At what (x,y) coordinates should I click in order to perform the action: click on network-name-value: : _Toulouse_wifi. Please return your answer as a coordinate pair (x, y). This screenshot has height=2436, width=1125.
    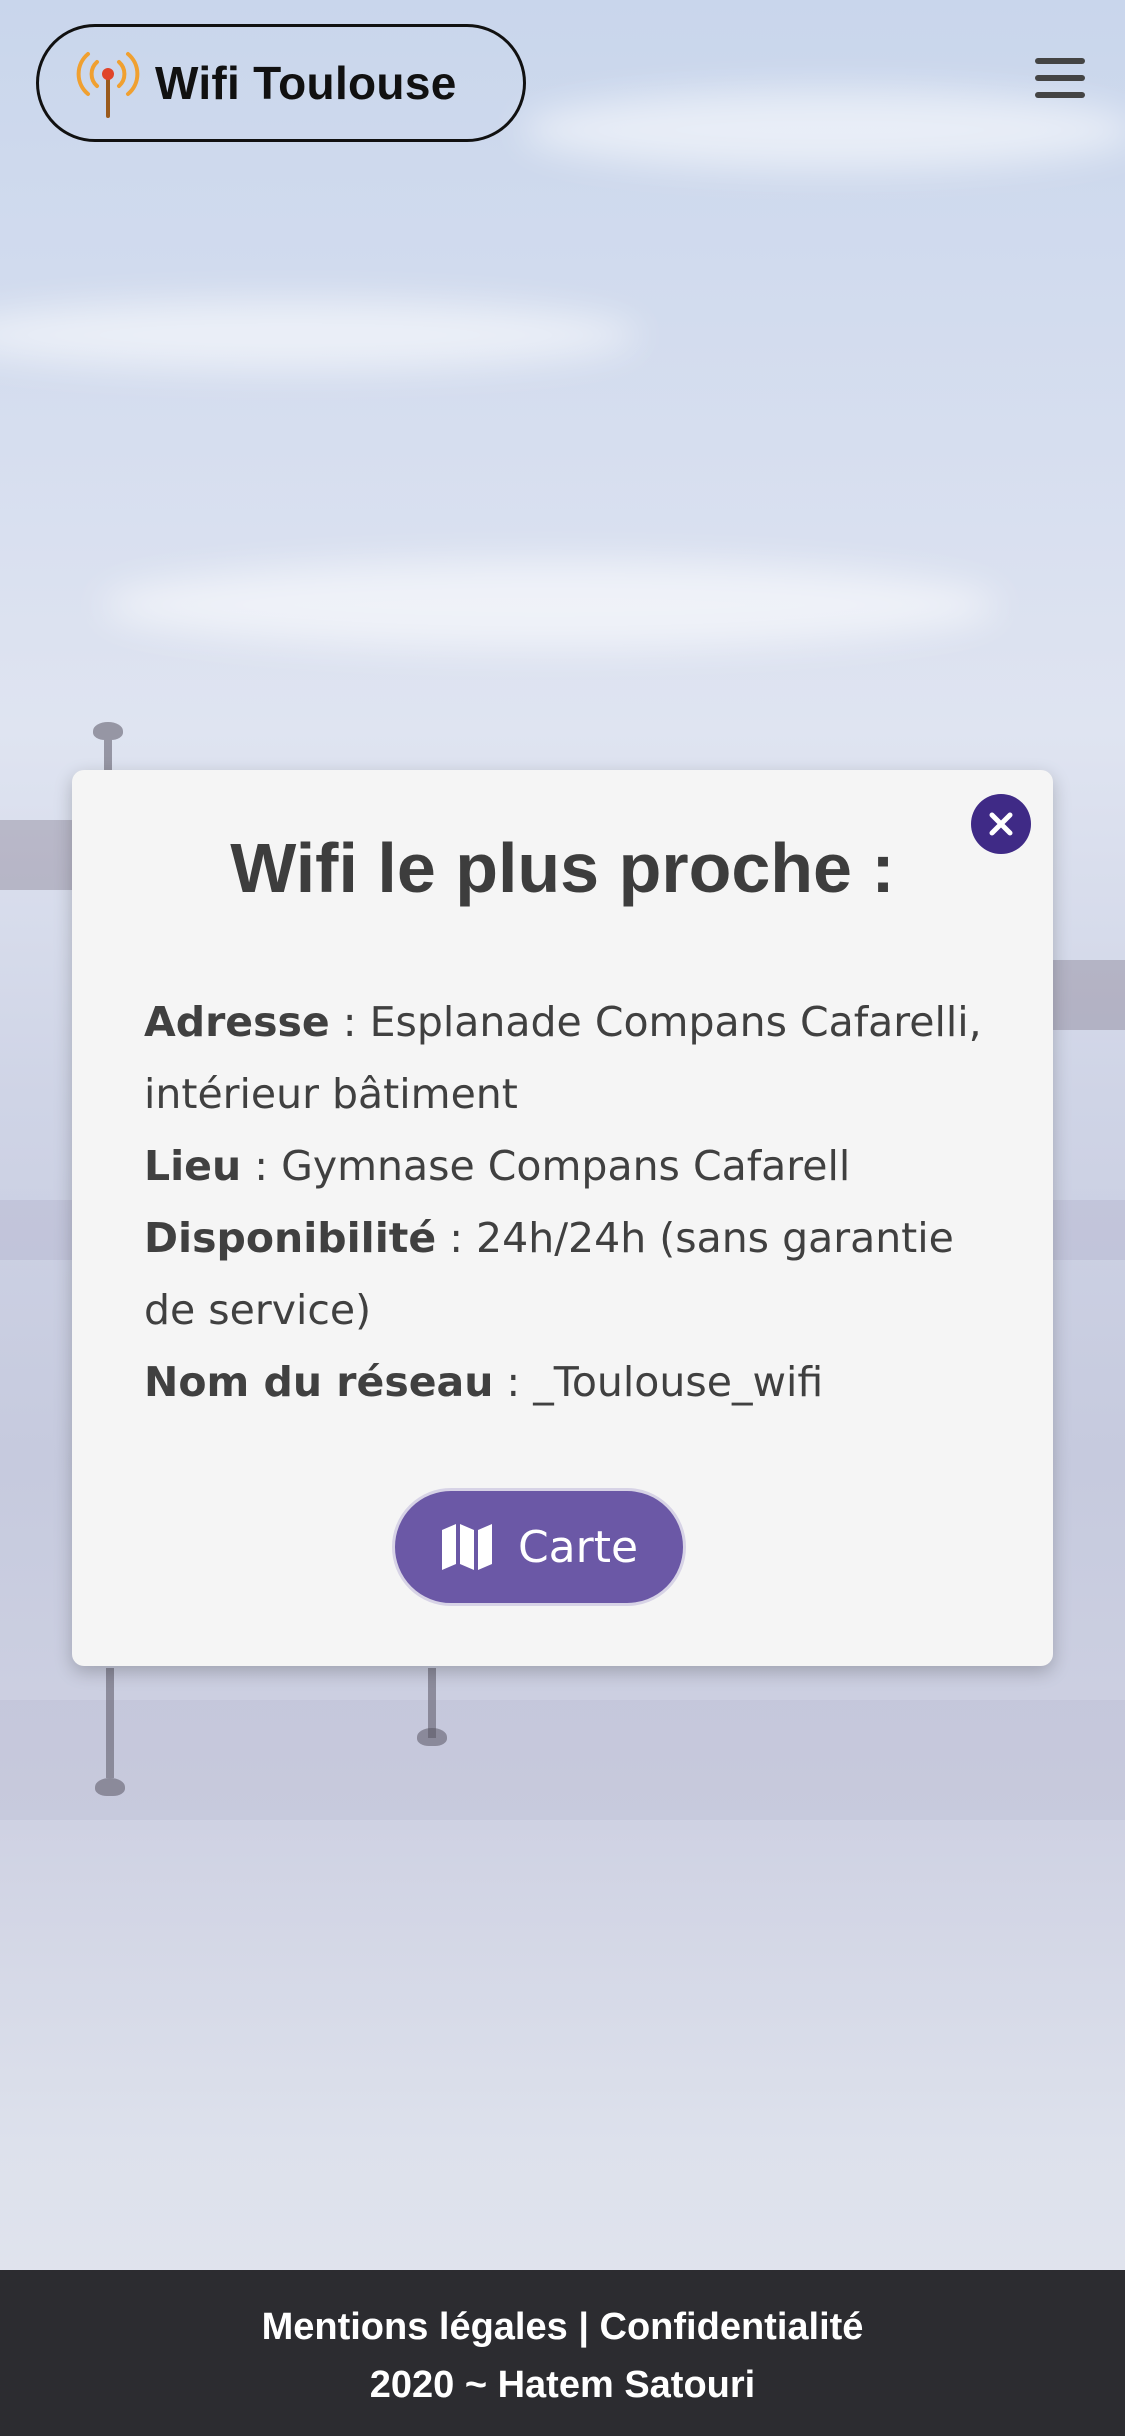
    Looking at the image, I should click on (658, 1382).